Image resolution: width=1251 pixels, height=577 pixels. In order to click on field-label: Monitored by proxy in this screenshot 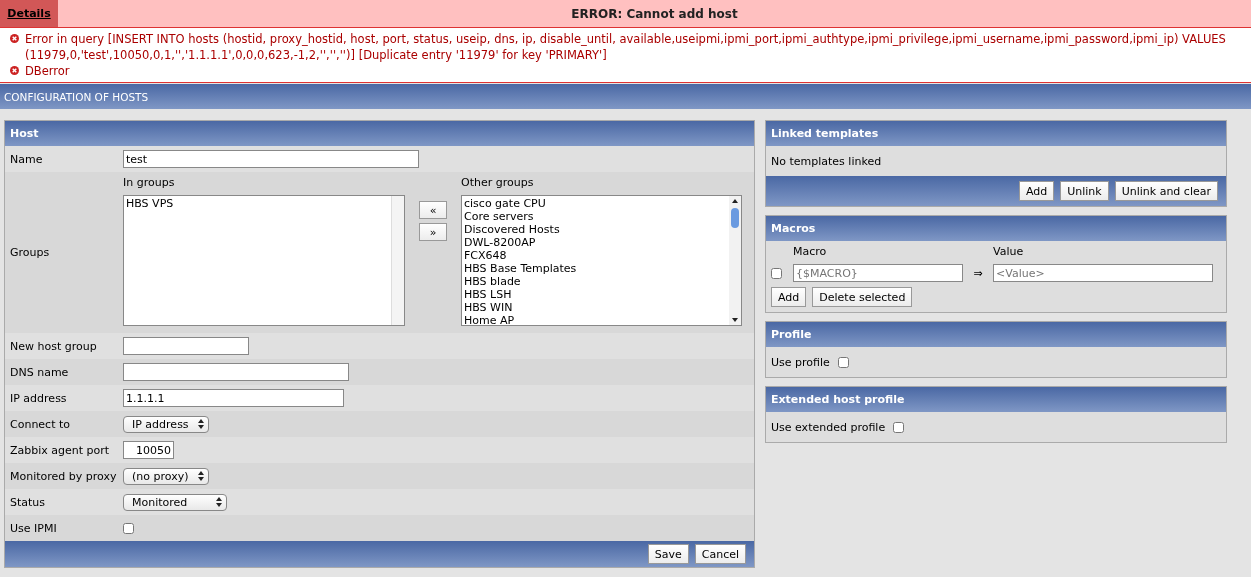, I will do `click(63, 476)`.